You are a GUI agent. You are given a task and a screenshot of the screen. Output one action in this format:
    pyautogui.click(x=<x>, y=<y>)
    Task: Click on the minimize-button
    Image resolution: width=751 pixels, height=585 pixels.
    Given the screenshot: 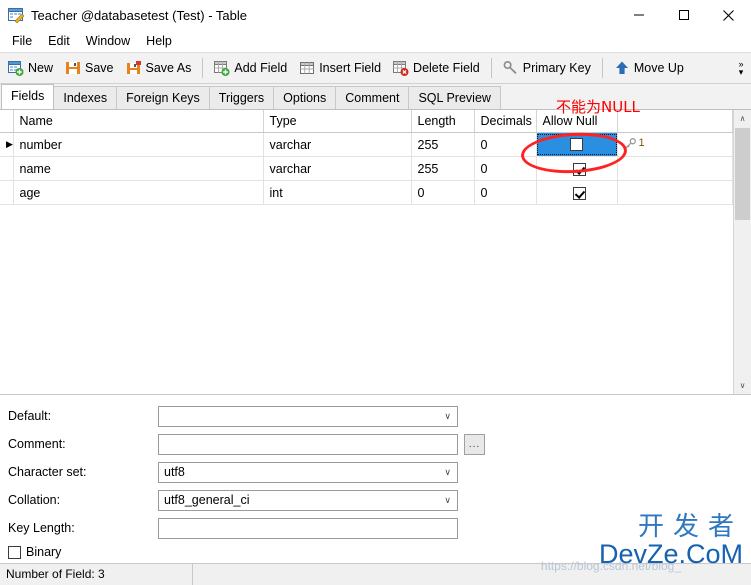 What is the action you would take?
    pyautogui.click(x=638, y=15)
    